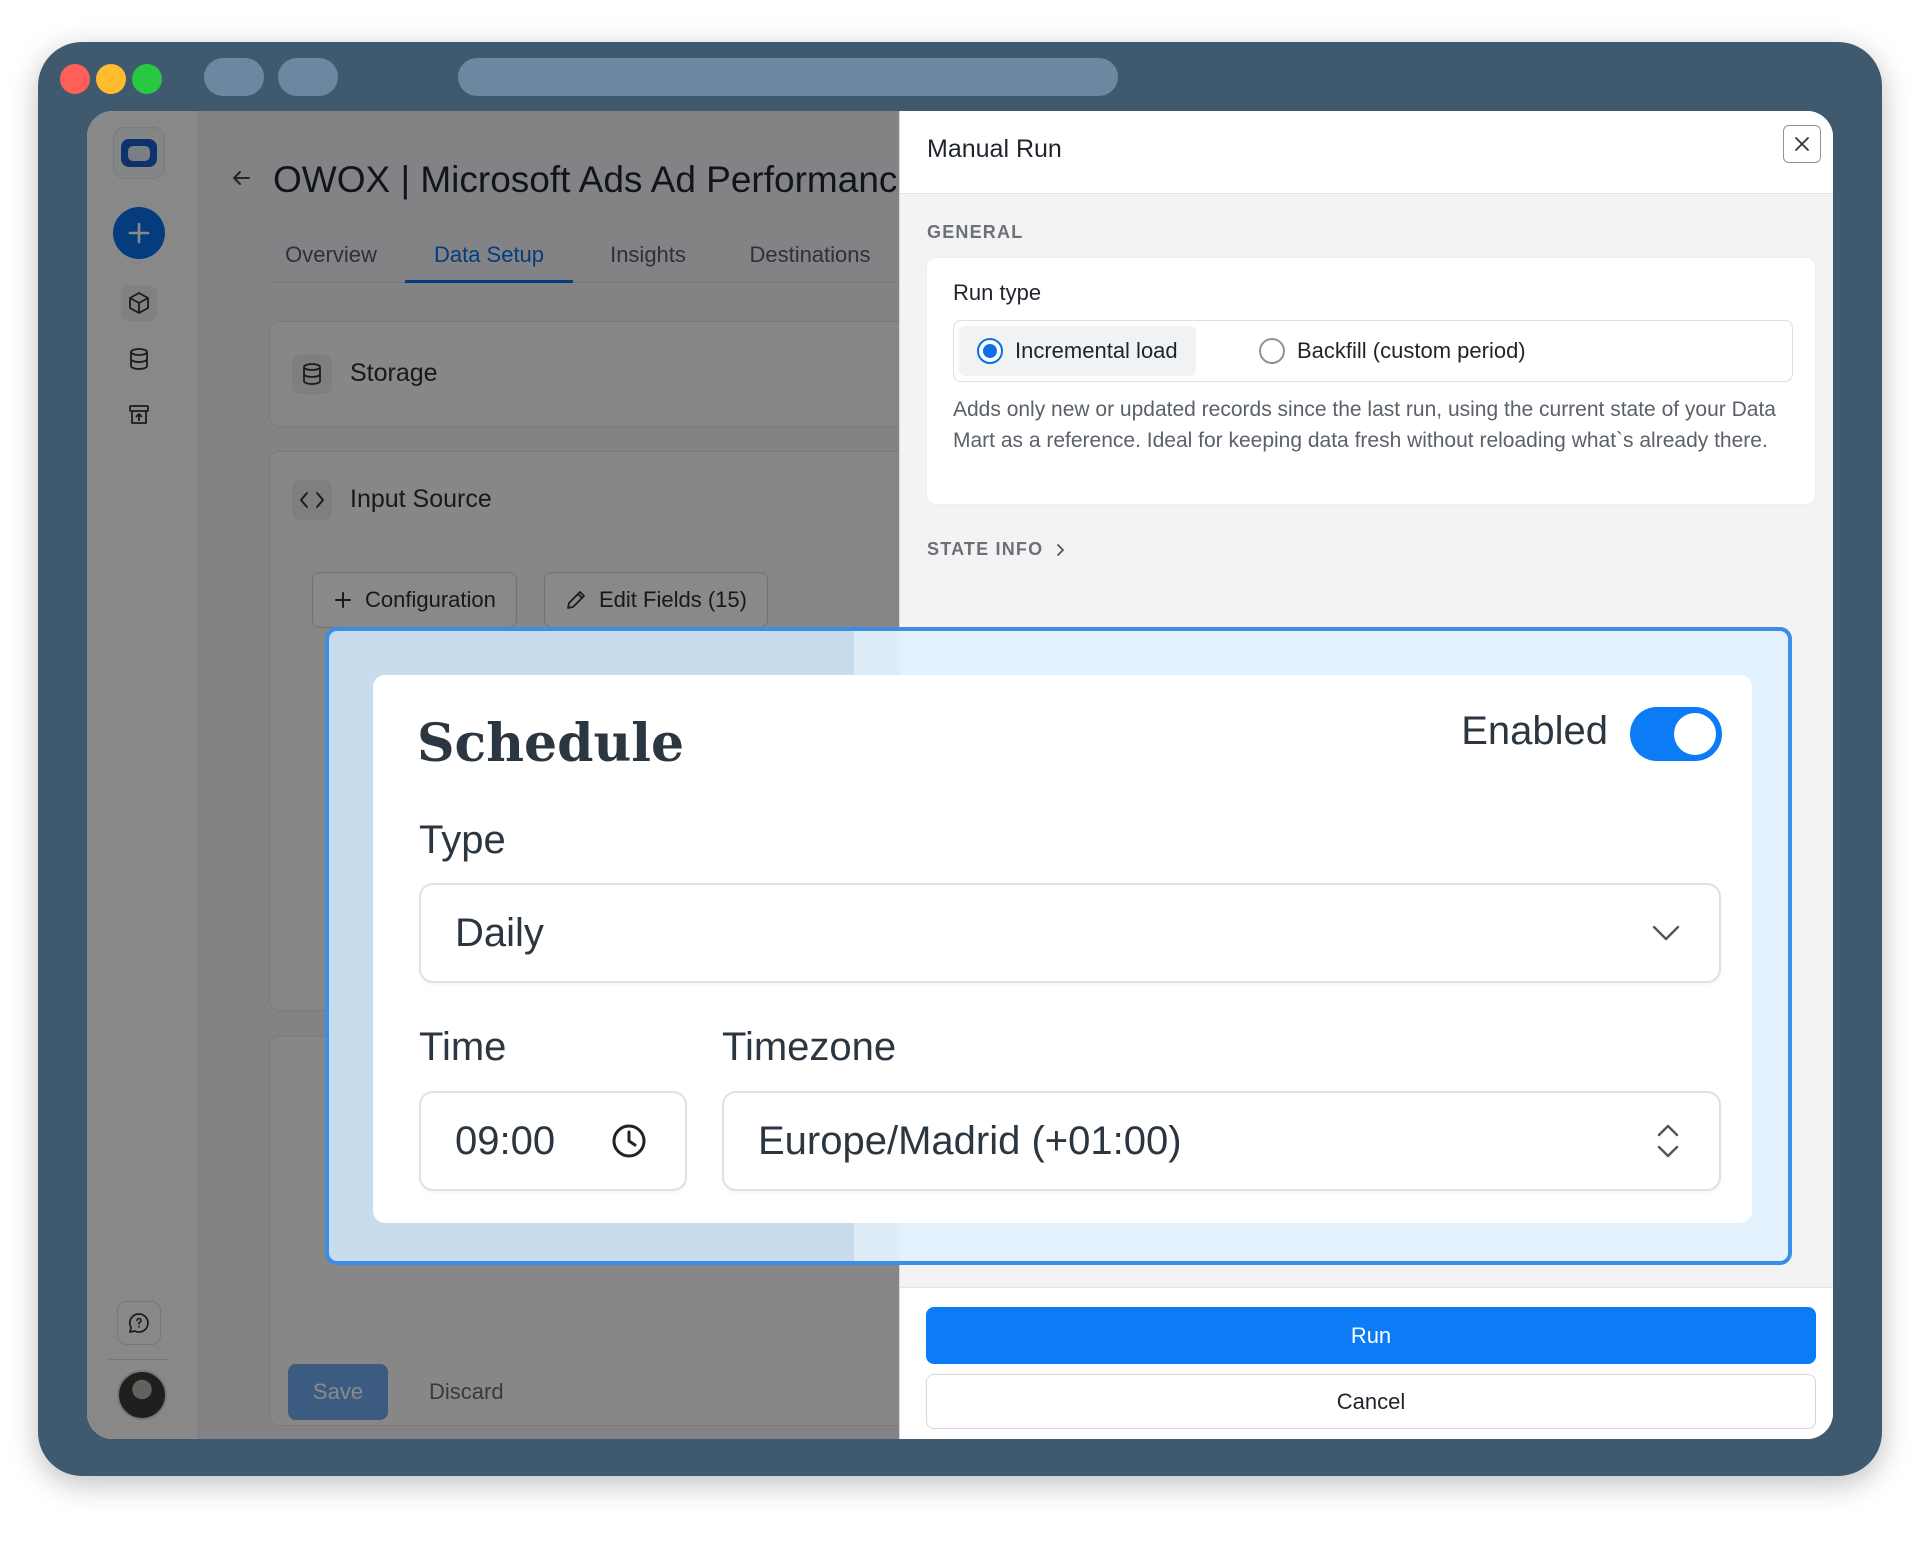  What do you see at coordinates (629, 1141) in the screenshot?
I see `clock-icon` at bounding box center [629, 1141].